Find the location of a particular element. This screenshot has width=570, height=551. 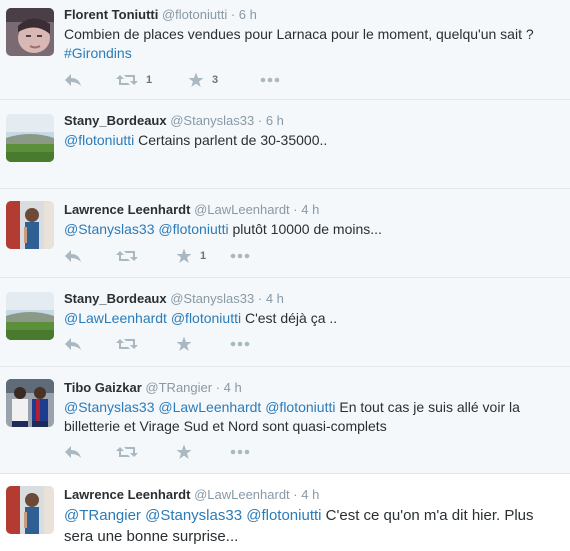

profile-photo-footballers-icon is located at coordinates (30, 403).